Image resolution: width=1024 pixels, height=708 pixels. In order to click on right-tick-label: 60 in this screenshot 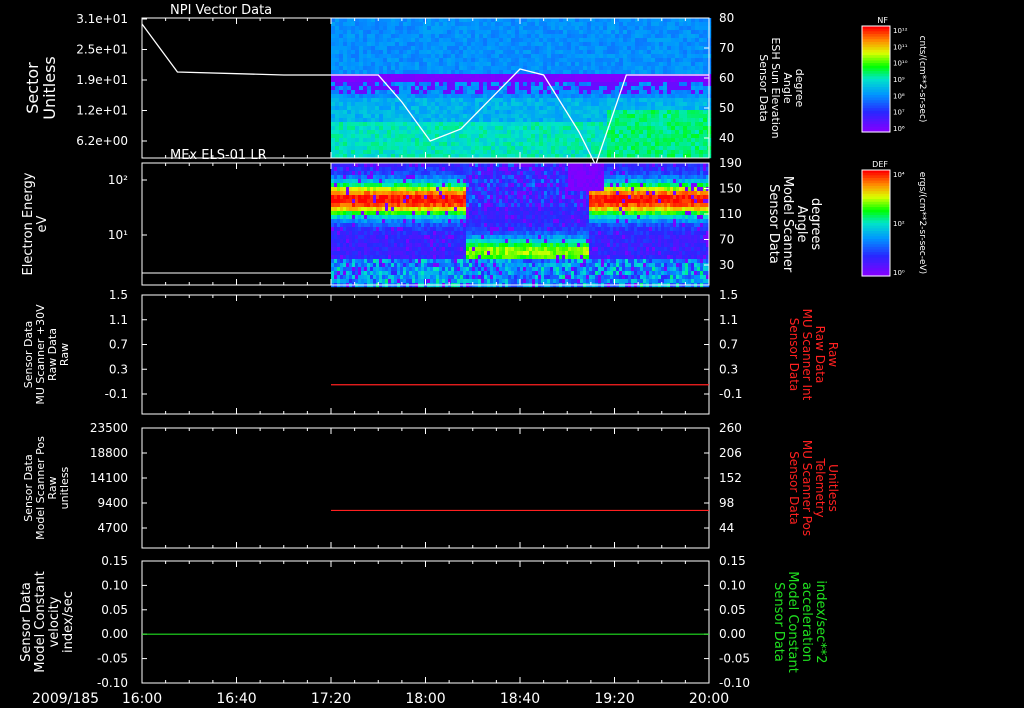, I will do `click(726, 78)`.